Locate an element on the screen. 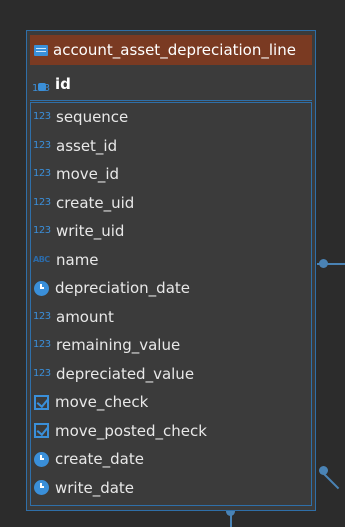  primary-key-section: 123 id is located at coordinates (171, 84).